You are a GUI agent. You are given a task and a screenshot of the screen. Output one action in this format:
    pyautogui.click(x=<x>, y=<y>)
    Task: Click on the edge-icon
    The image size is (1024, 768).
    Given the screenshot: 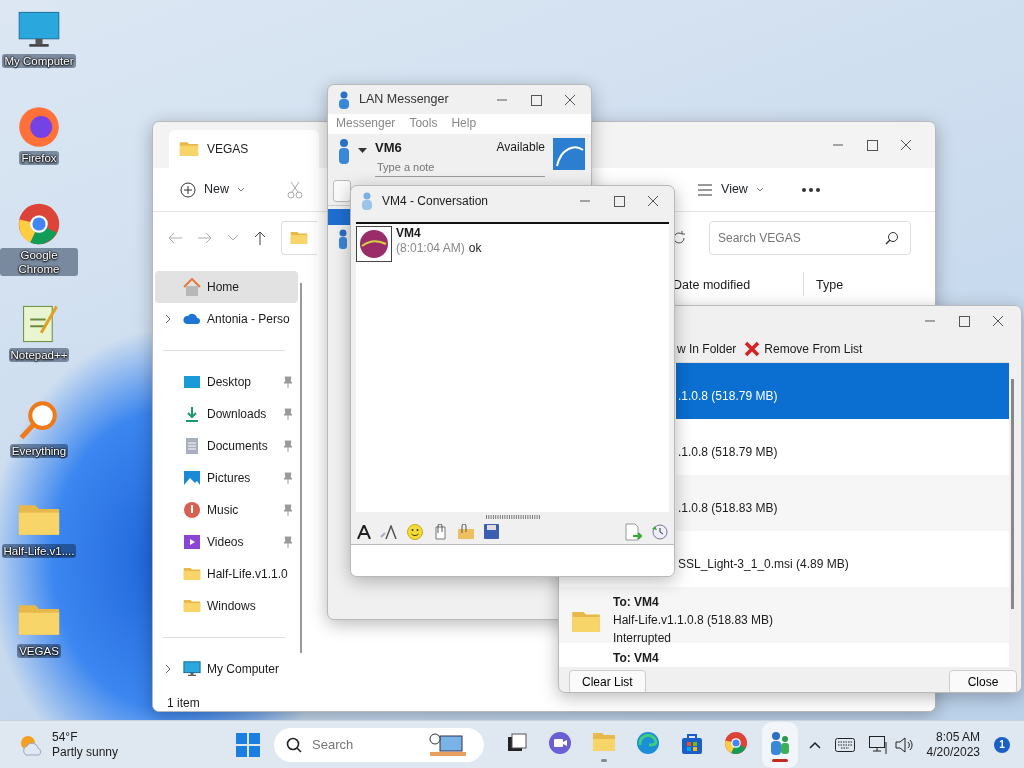 What is the action you would take?
    pyautogui.click(x=648, y=742)
    